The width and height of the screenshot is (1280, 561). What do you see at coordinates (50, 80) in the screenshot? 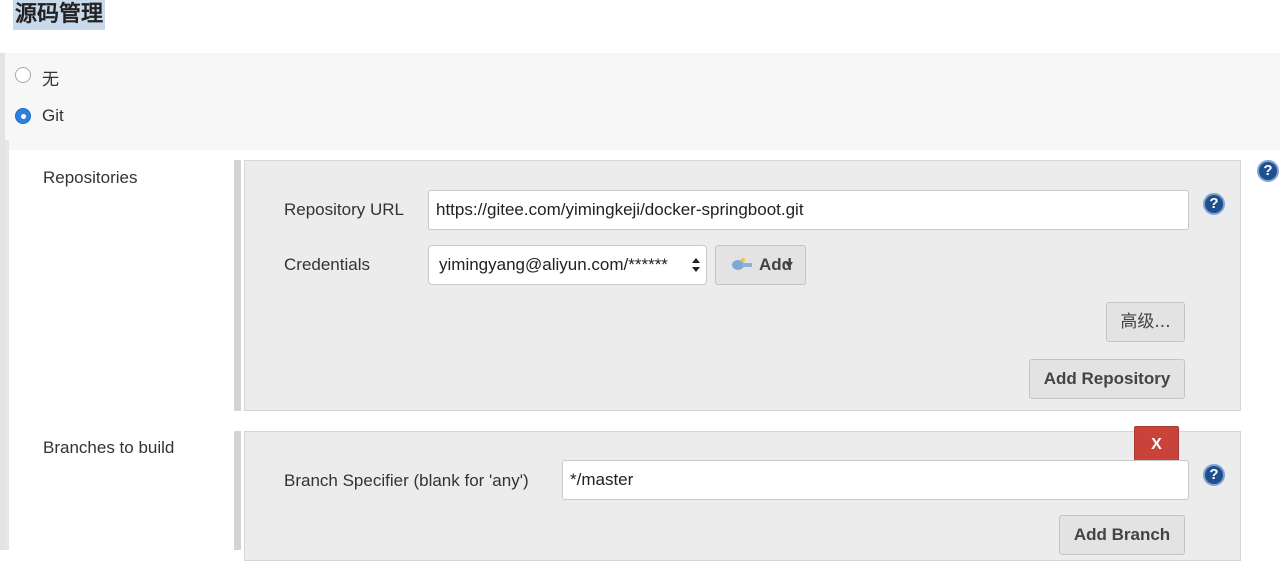
I see `scm-none-label: 无` at bounding box center [50, 80].